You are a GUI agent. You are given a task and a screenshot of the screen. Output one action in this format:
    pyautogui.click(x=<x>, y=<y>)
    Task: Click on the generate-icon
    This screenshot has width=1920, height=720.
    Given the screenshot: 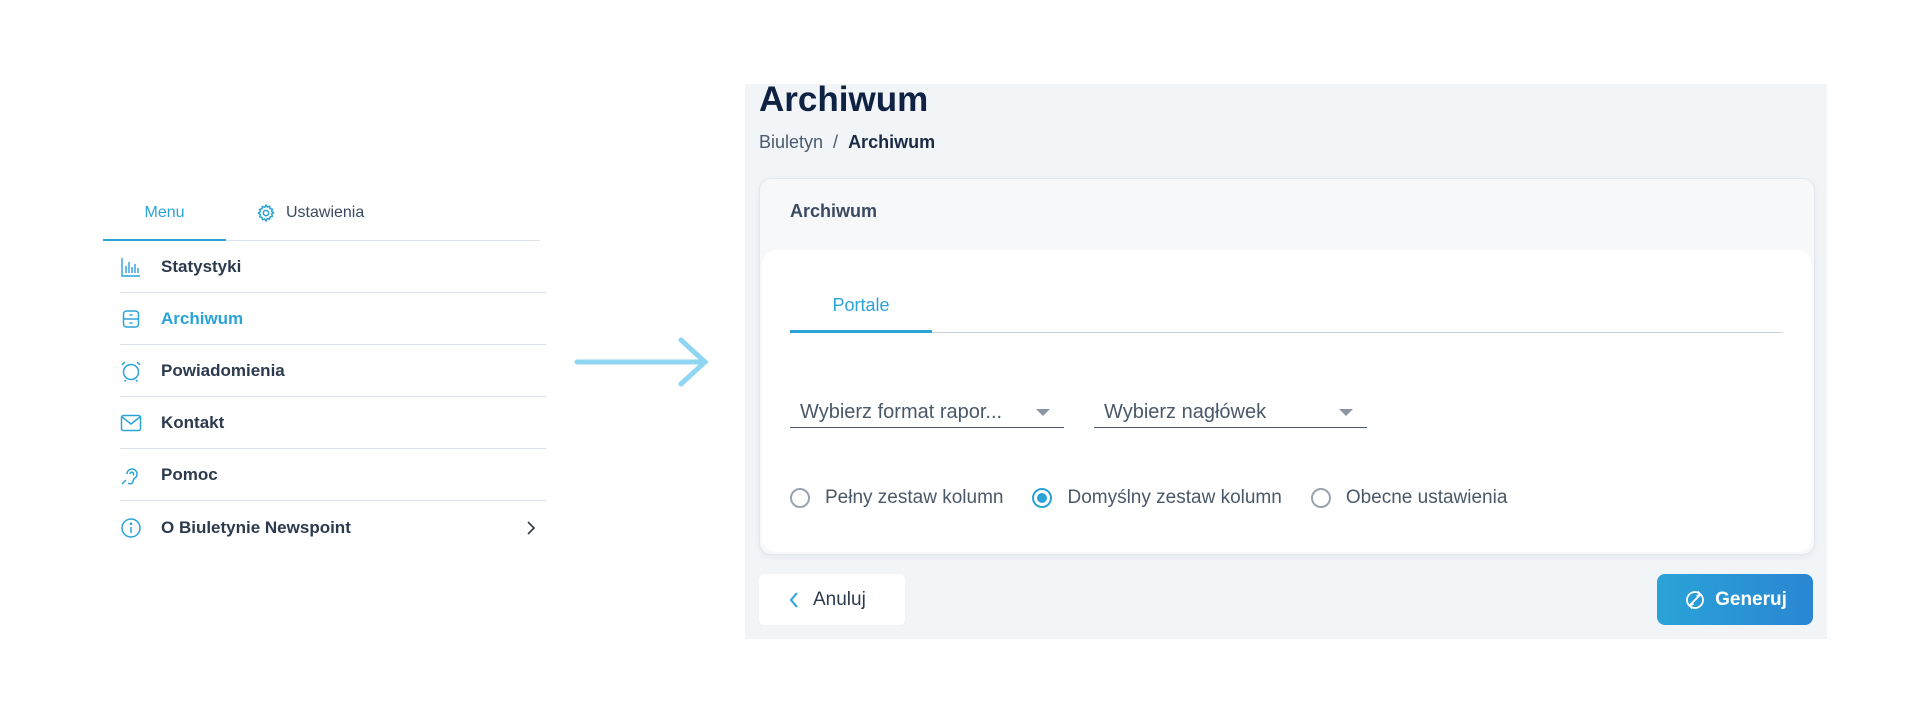 What is the action you would take?
    pyautogui.click(x=1695, y=600)
    